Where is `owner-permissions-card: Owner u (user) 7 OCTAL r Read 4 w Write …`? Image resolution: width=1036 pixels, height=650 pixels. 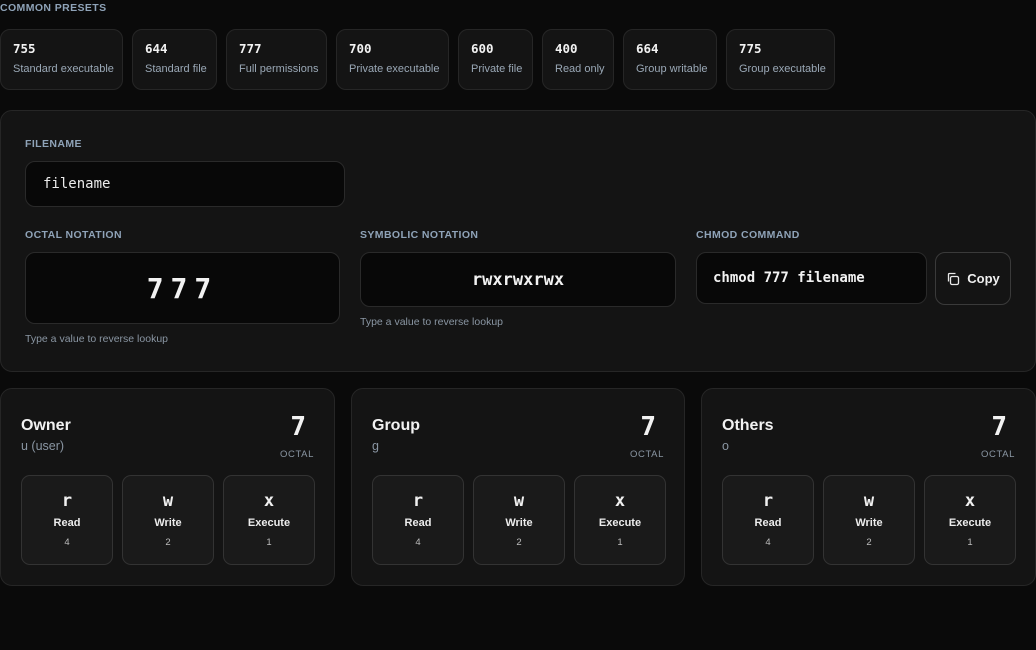
owner-permissions-card: Owner u (user) 7 OCTAL r Read 4 w Write … is located at coordinates (167, 487).